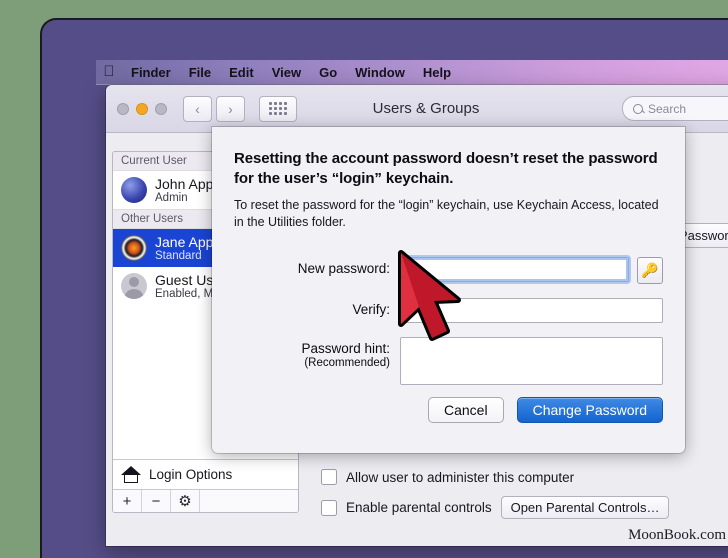  What do you see at coordinates (650, 270) in the screenshot?
I see `key-icon: 🔑` at bounding box center [650, 270].